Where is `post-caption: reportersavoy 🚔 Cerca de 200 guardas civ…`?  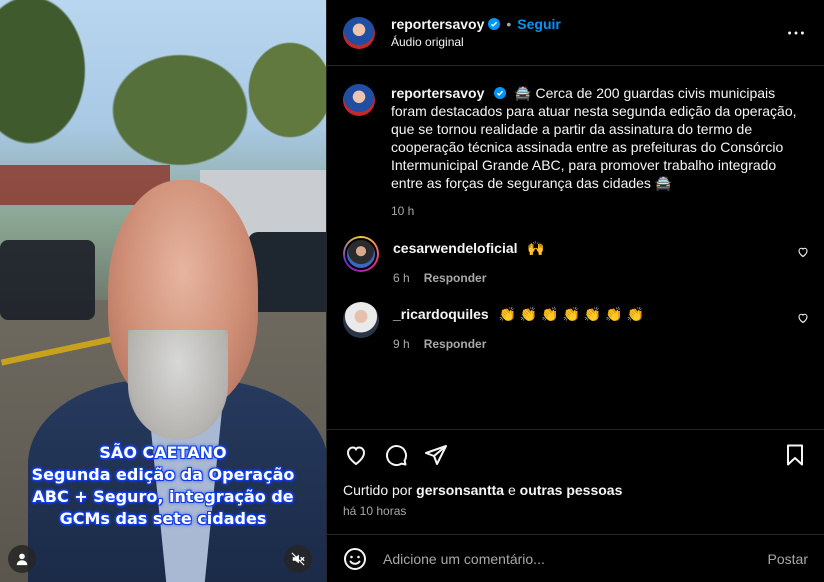
post-caption: reportersavoy 🚔 Cerca de 200 guardas civ… is located at coordinates (576, 152).